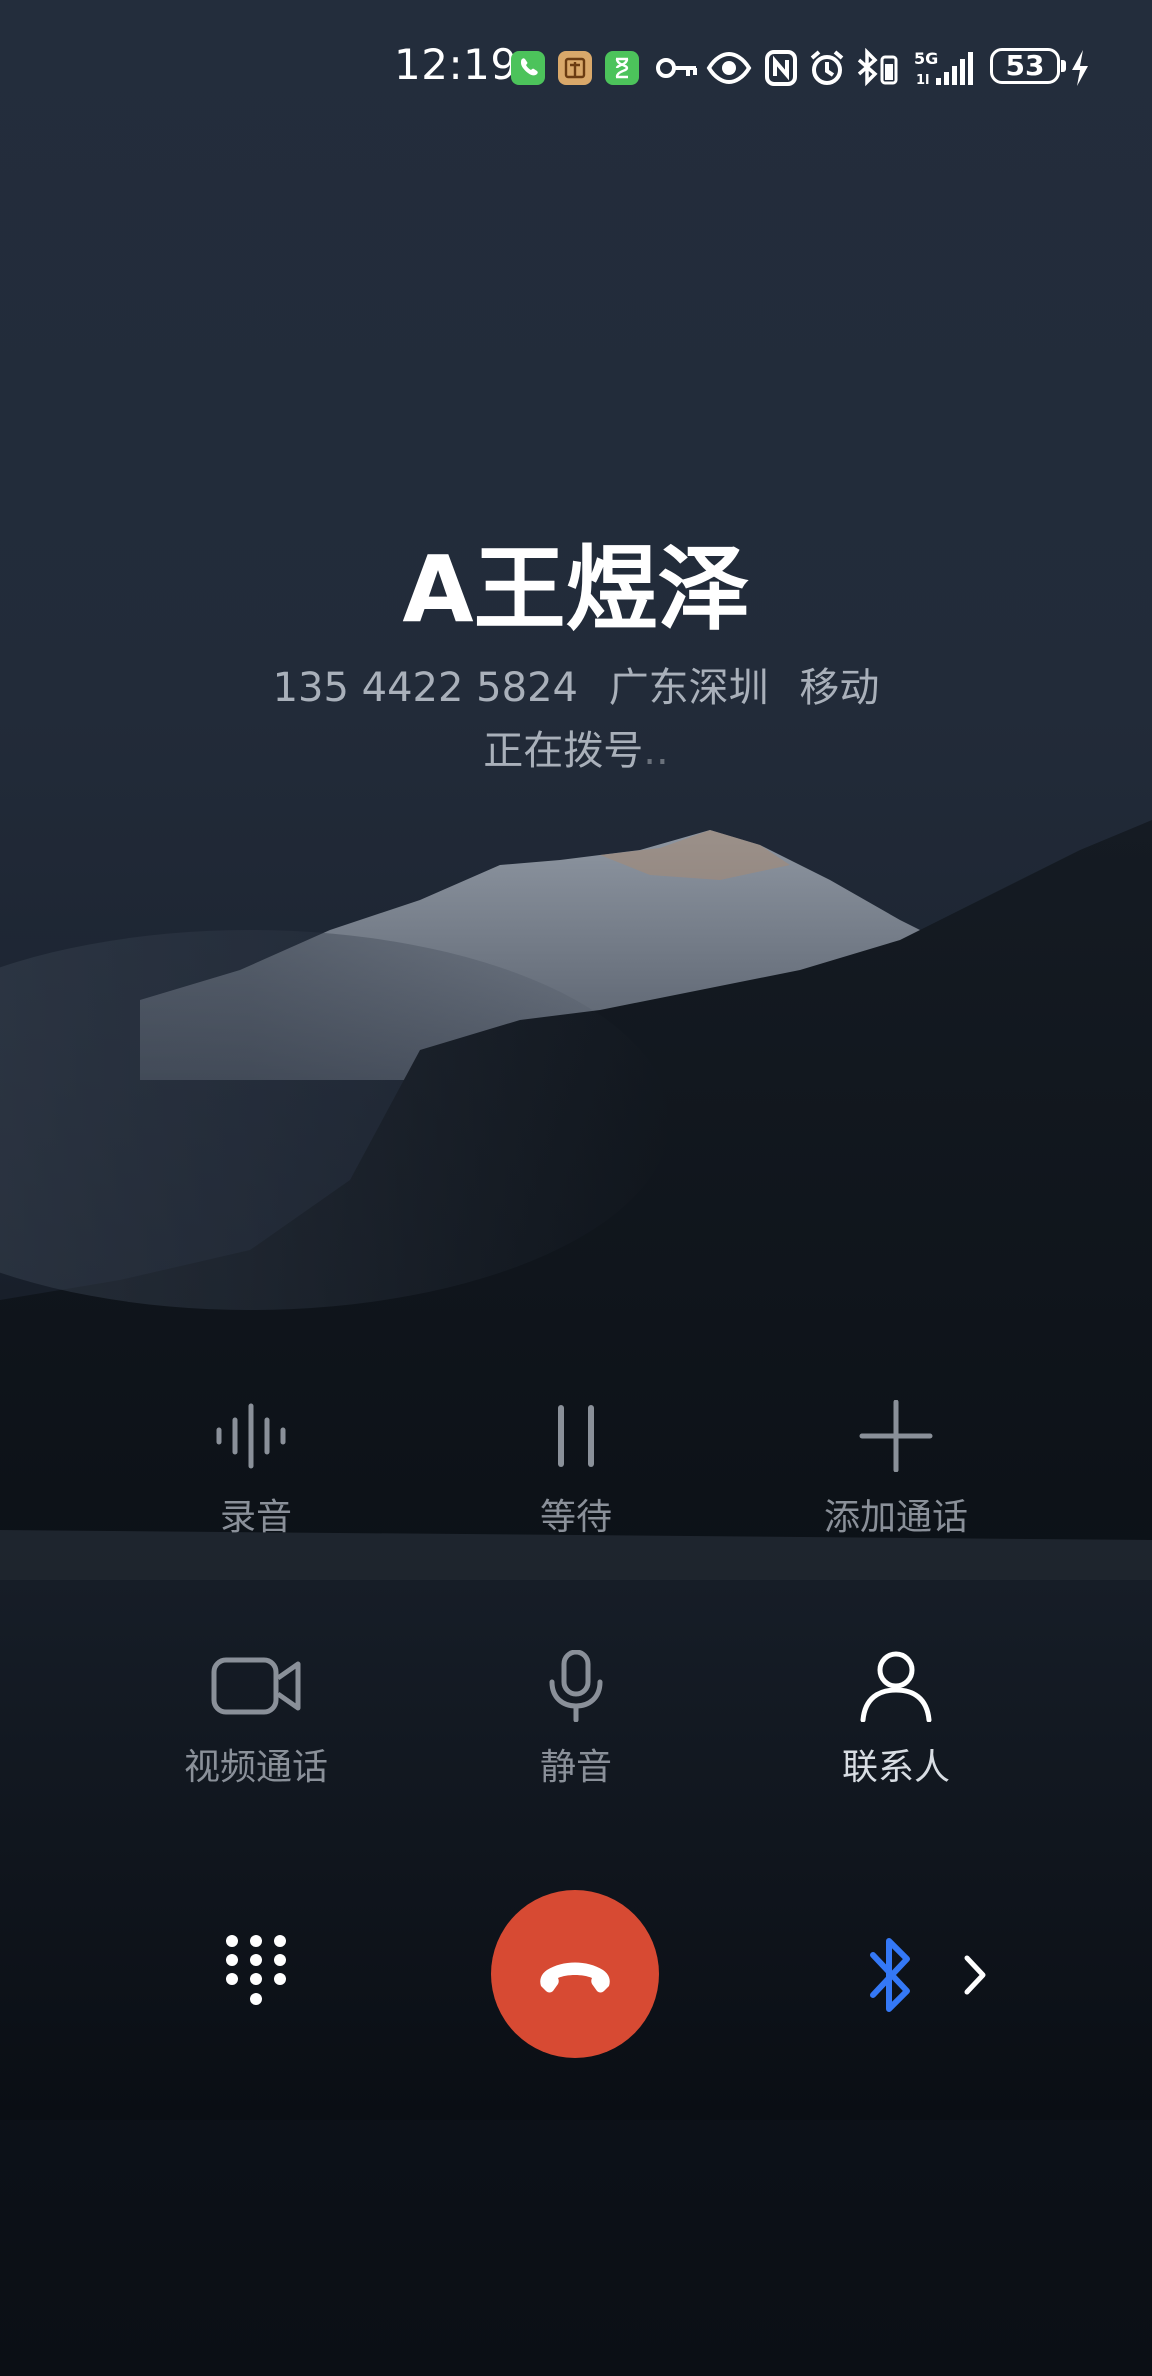  Describe the element at coordinates (575, 1977) in the screenshot. I see `end-call-icon` at that location.